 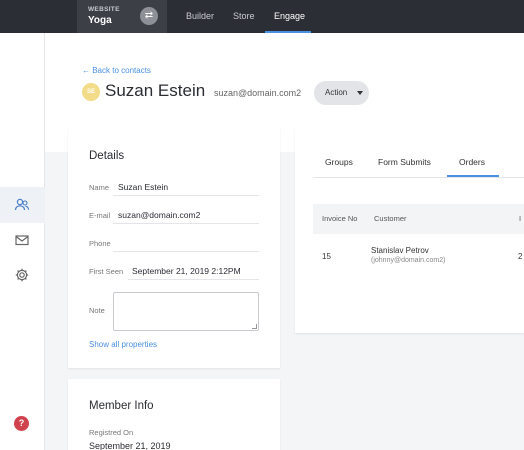 What do you see at coordinates (472, 162) in the screenshot?
I see `tab-orders: Orders` at bounding box center [472, 162].